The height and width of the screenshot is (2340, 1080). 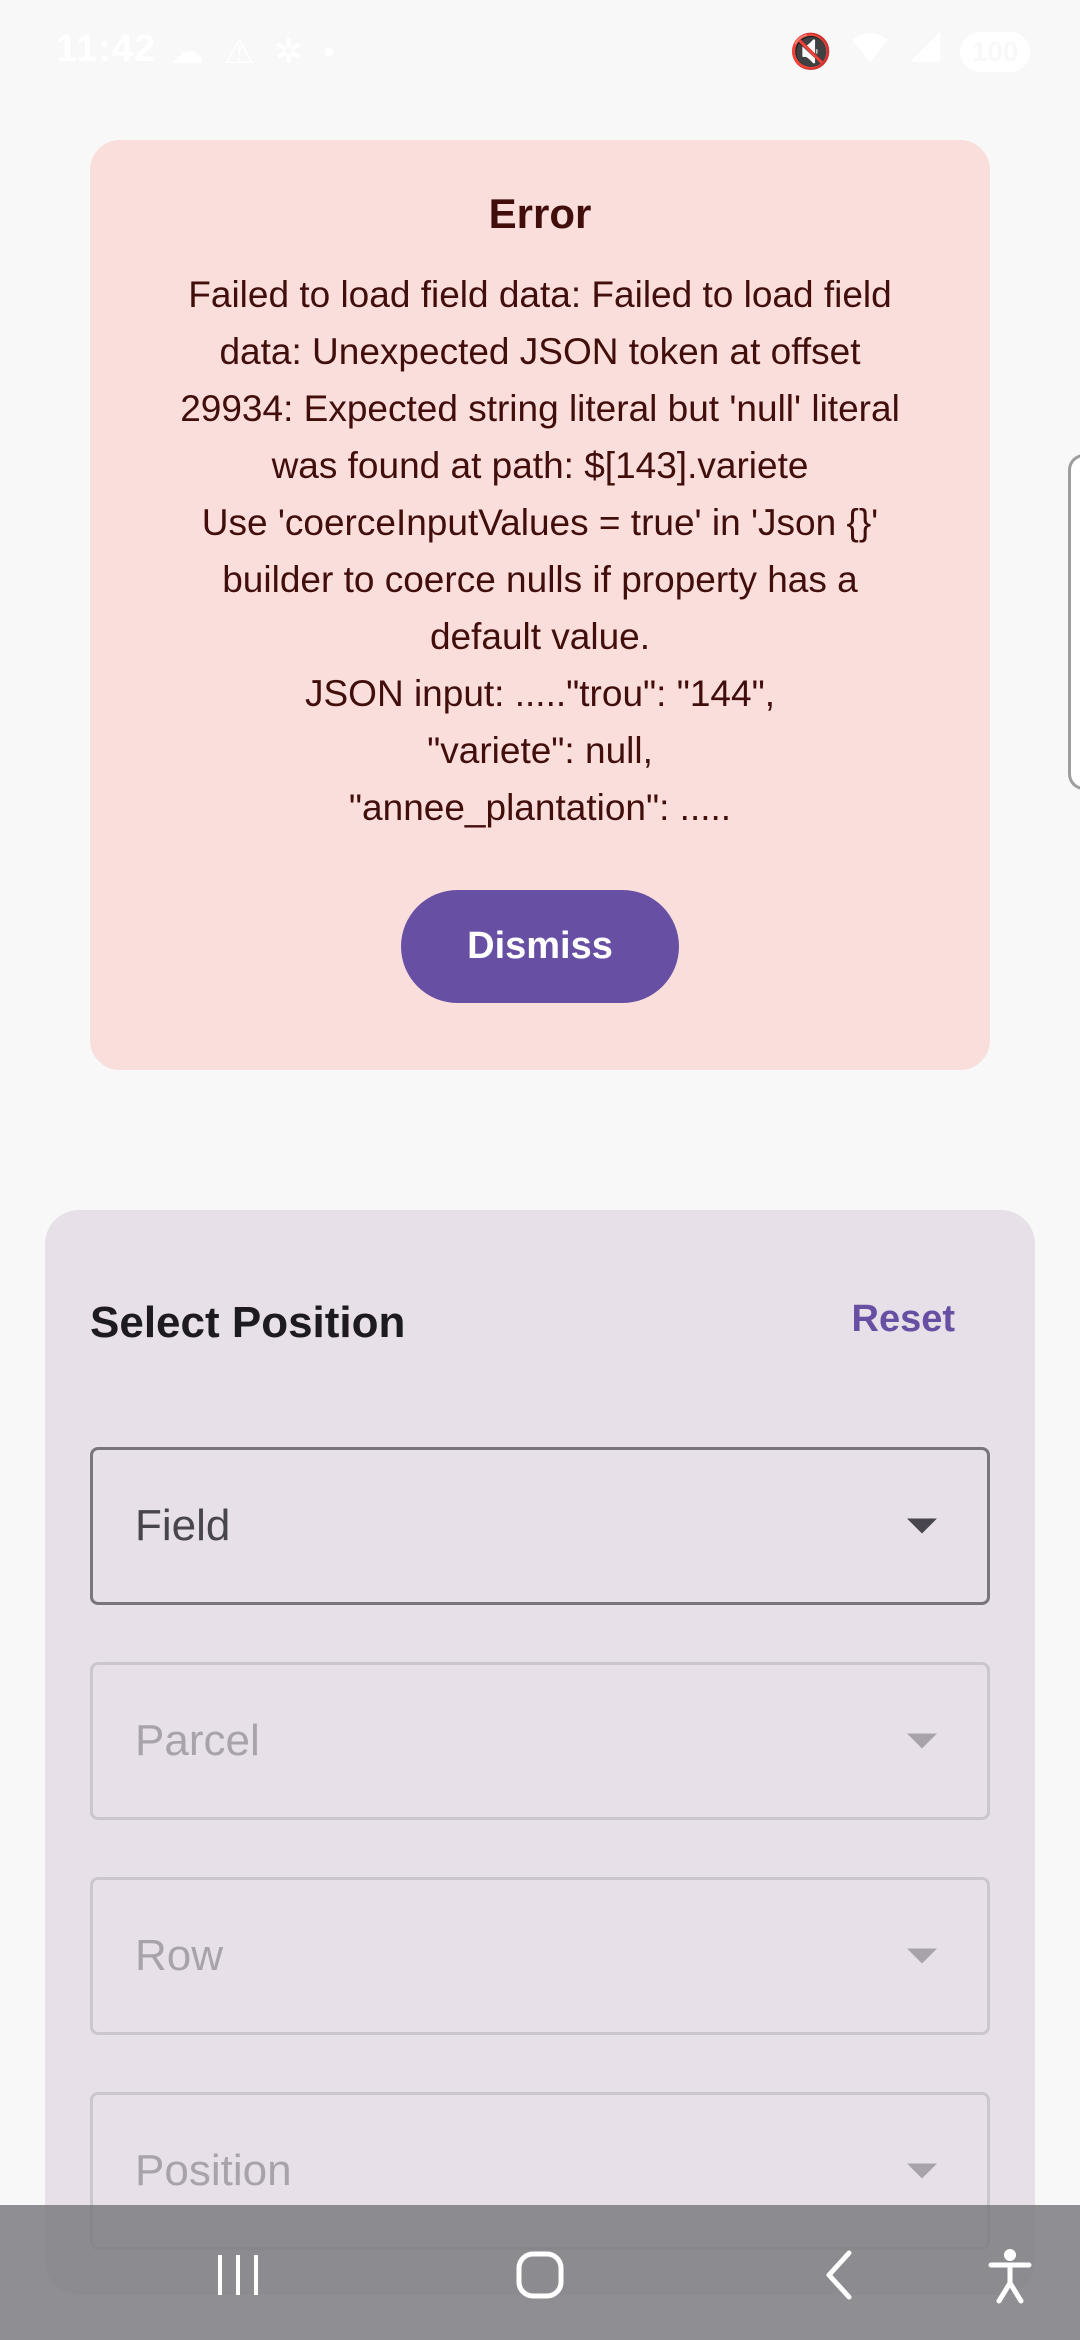 I want to click on home-icon, so click(x=540, y=2275).